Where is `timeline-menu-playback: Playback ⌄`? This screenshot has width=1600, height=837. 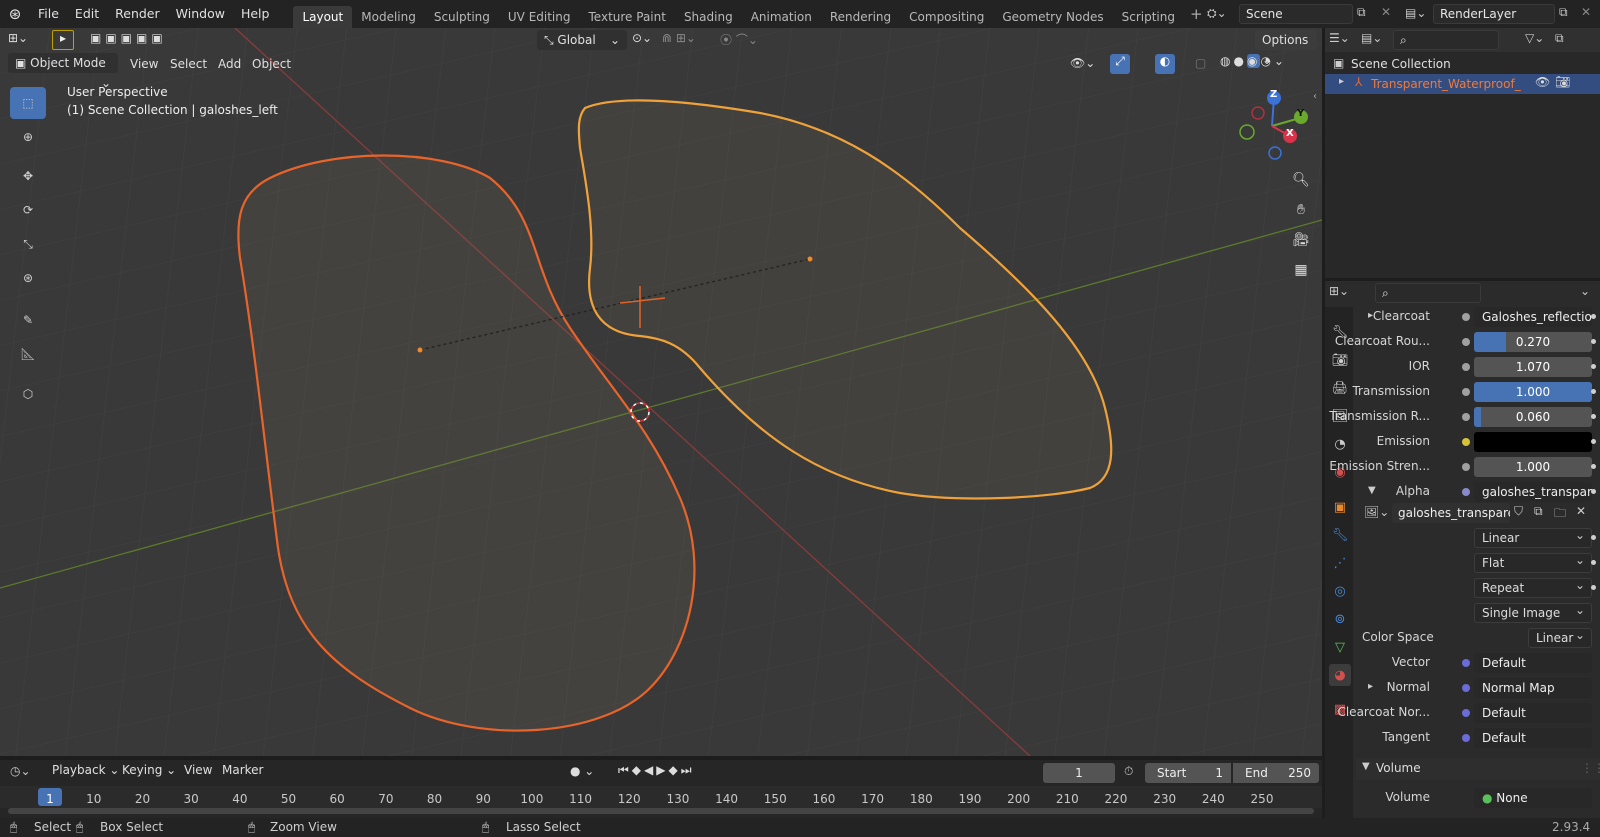
timeline-menu-playback: Playback ⌄ is located at coordinates (85, 770).